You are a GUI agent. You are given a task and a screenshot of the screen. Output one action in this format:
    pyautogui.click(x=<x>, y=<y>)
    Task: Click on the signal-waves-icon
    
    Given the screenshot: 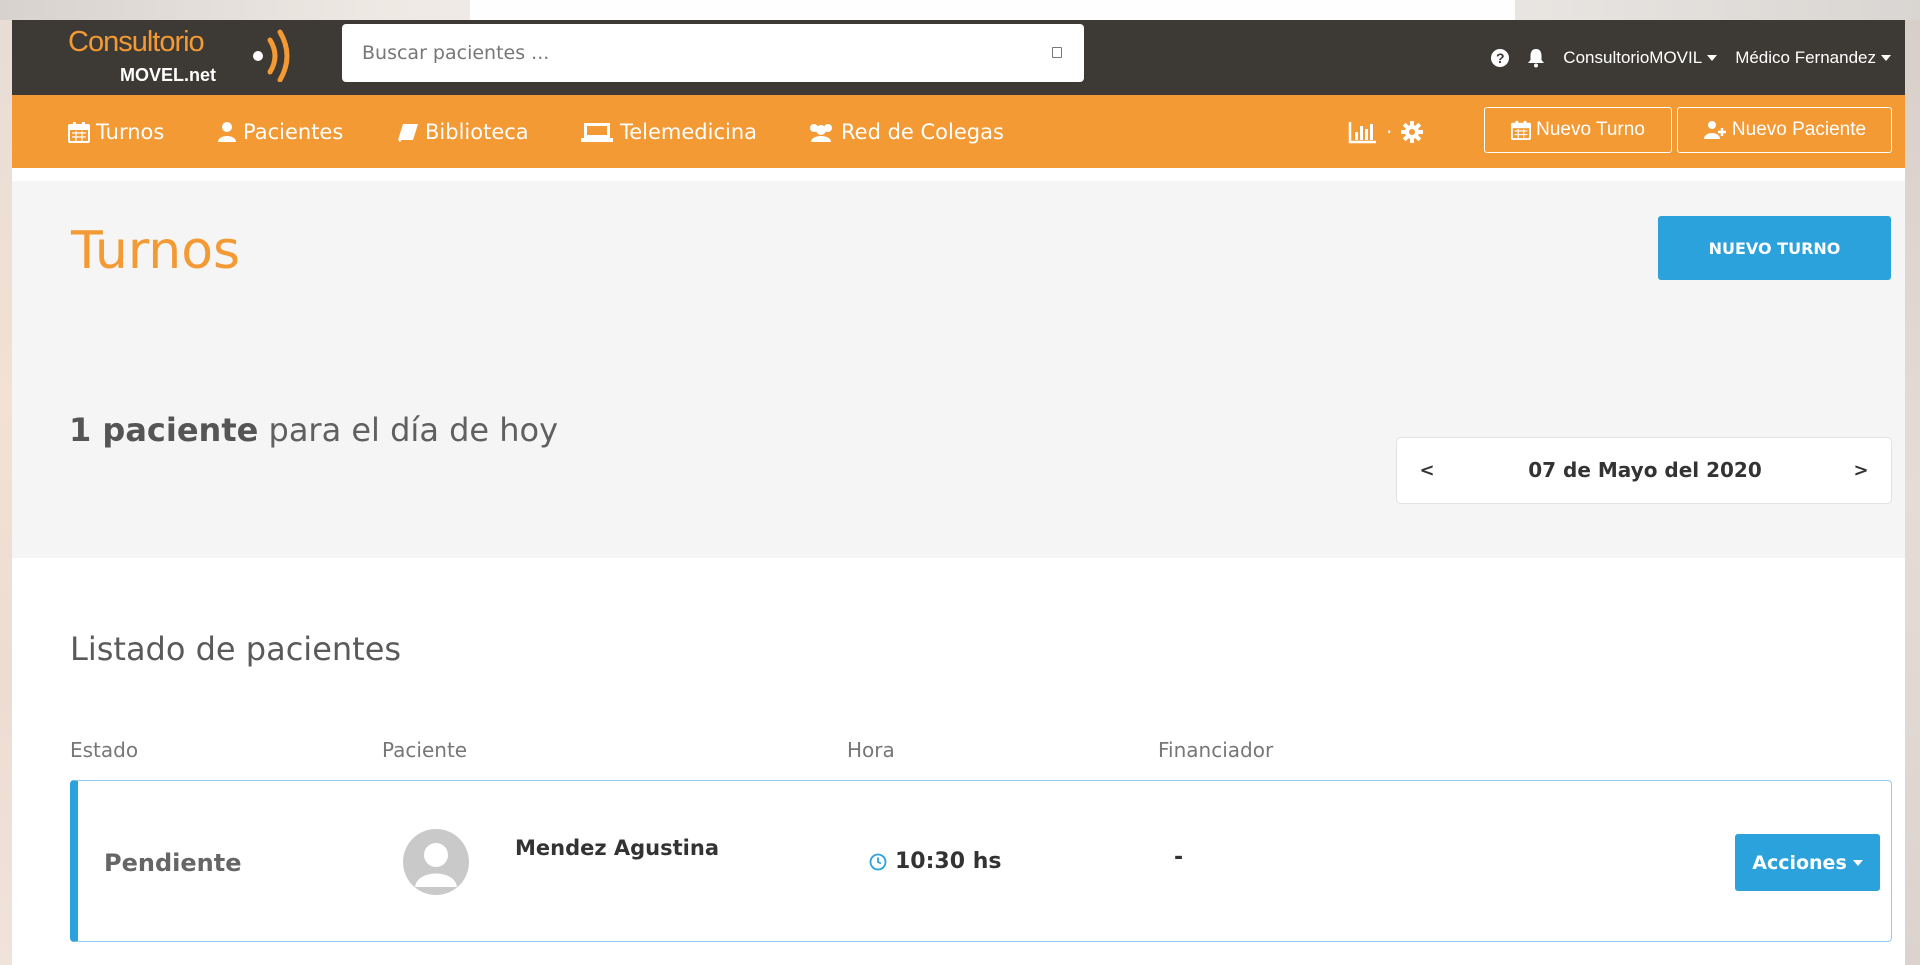 What is the action you would take?
    pyautogui.click(x=271, y=55)
    